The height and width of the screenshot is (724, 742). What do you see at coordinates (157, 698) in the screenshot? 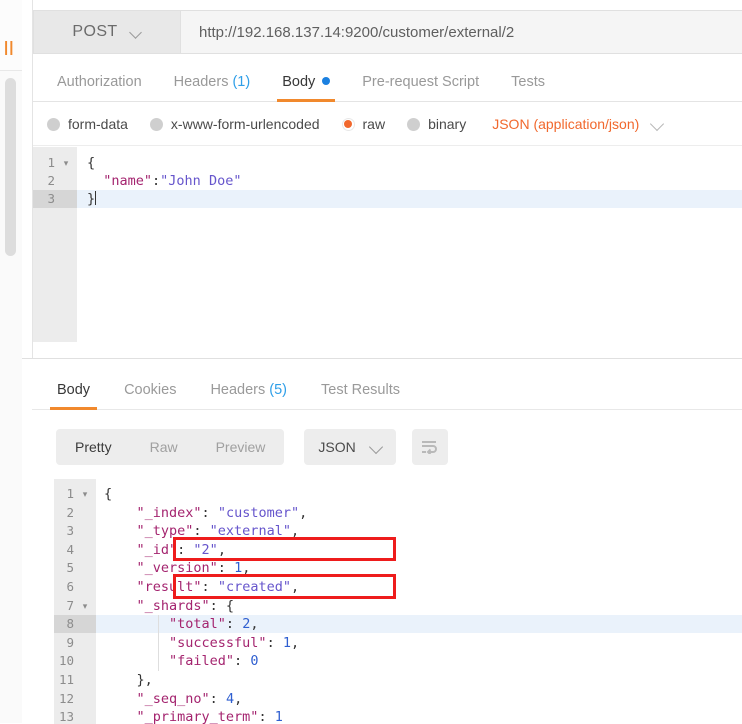
I see `code-token: "_seq_no"` at bounding box center [157, 698].